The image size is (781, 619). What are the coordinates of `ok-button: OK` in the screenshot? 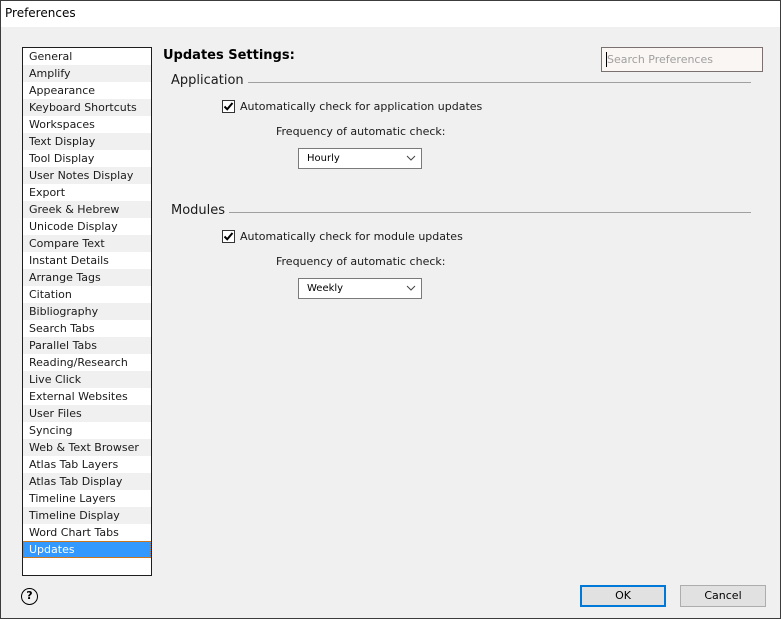 It's located at (623, 596).